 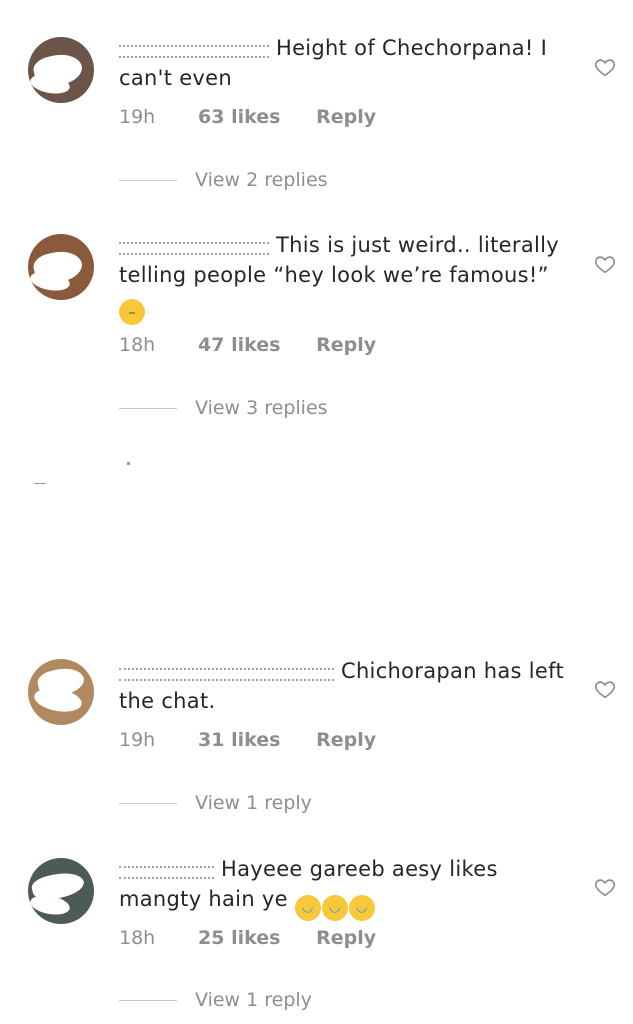 I want to click on likes-count: 31 likes, so click(x=254, y=740).